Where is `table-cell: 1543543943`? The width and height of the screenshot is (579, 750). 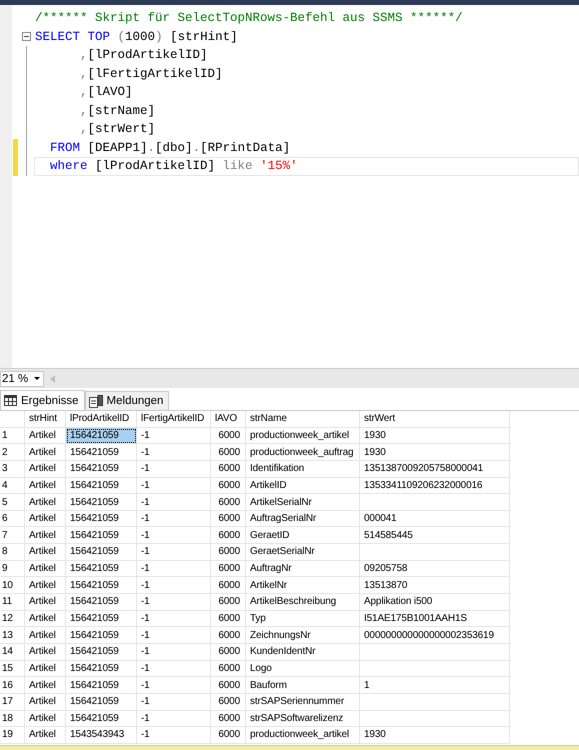
table-cell: 1543543943 is located at coordinates (101, 735).